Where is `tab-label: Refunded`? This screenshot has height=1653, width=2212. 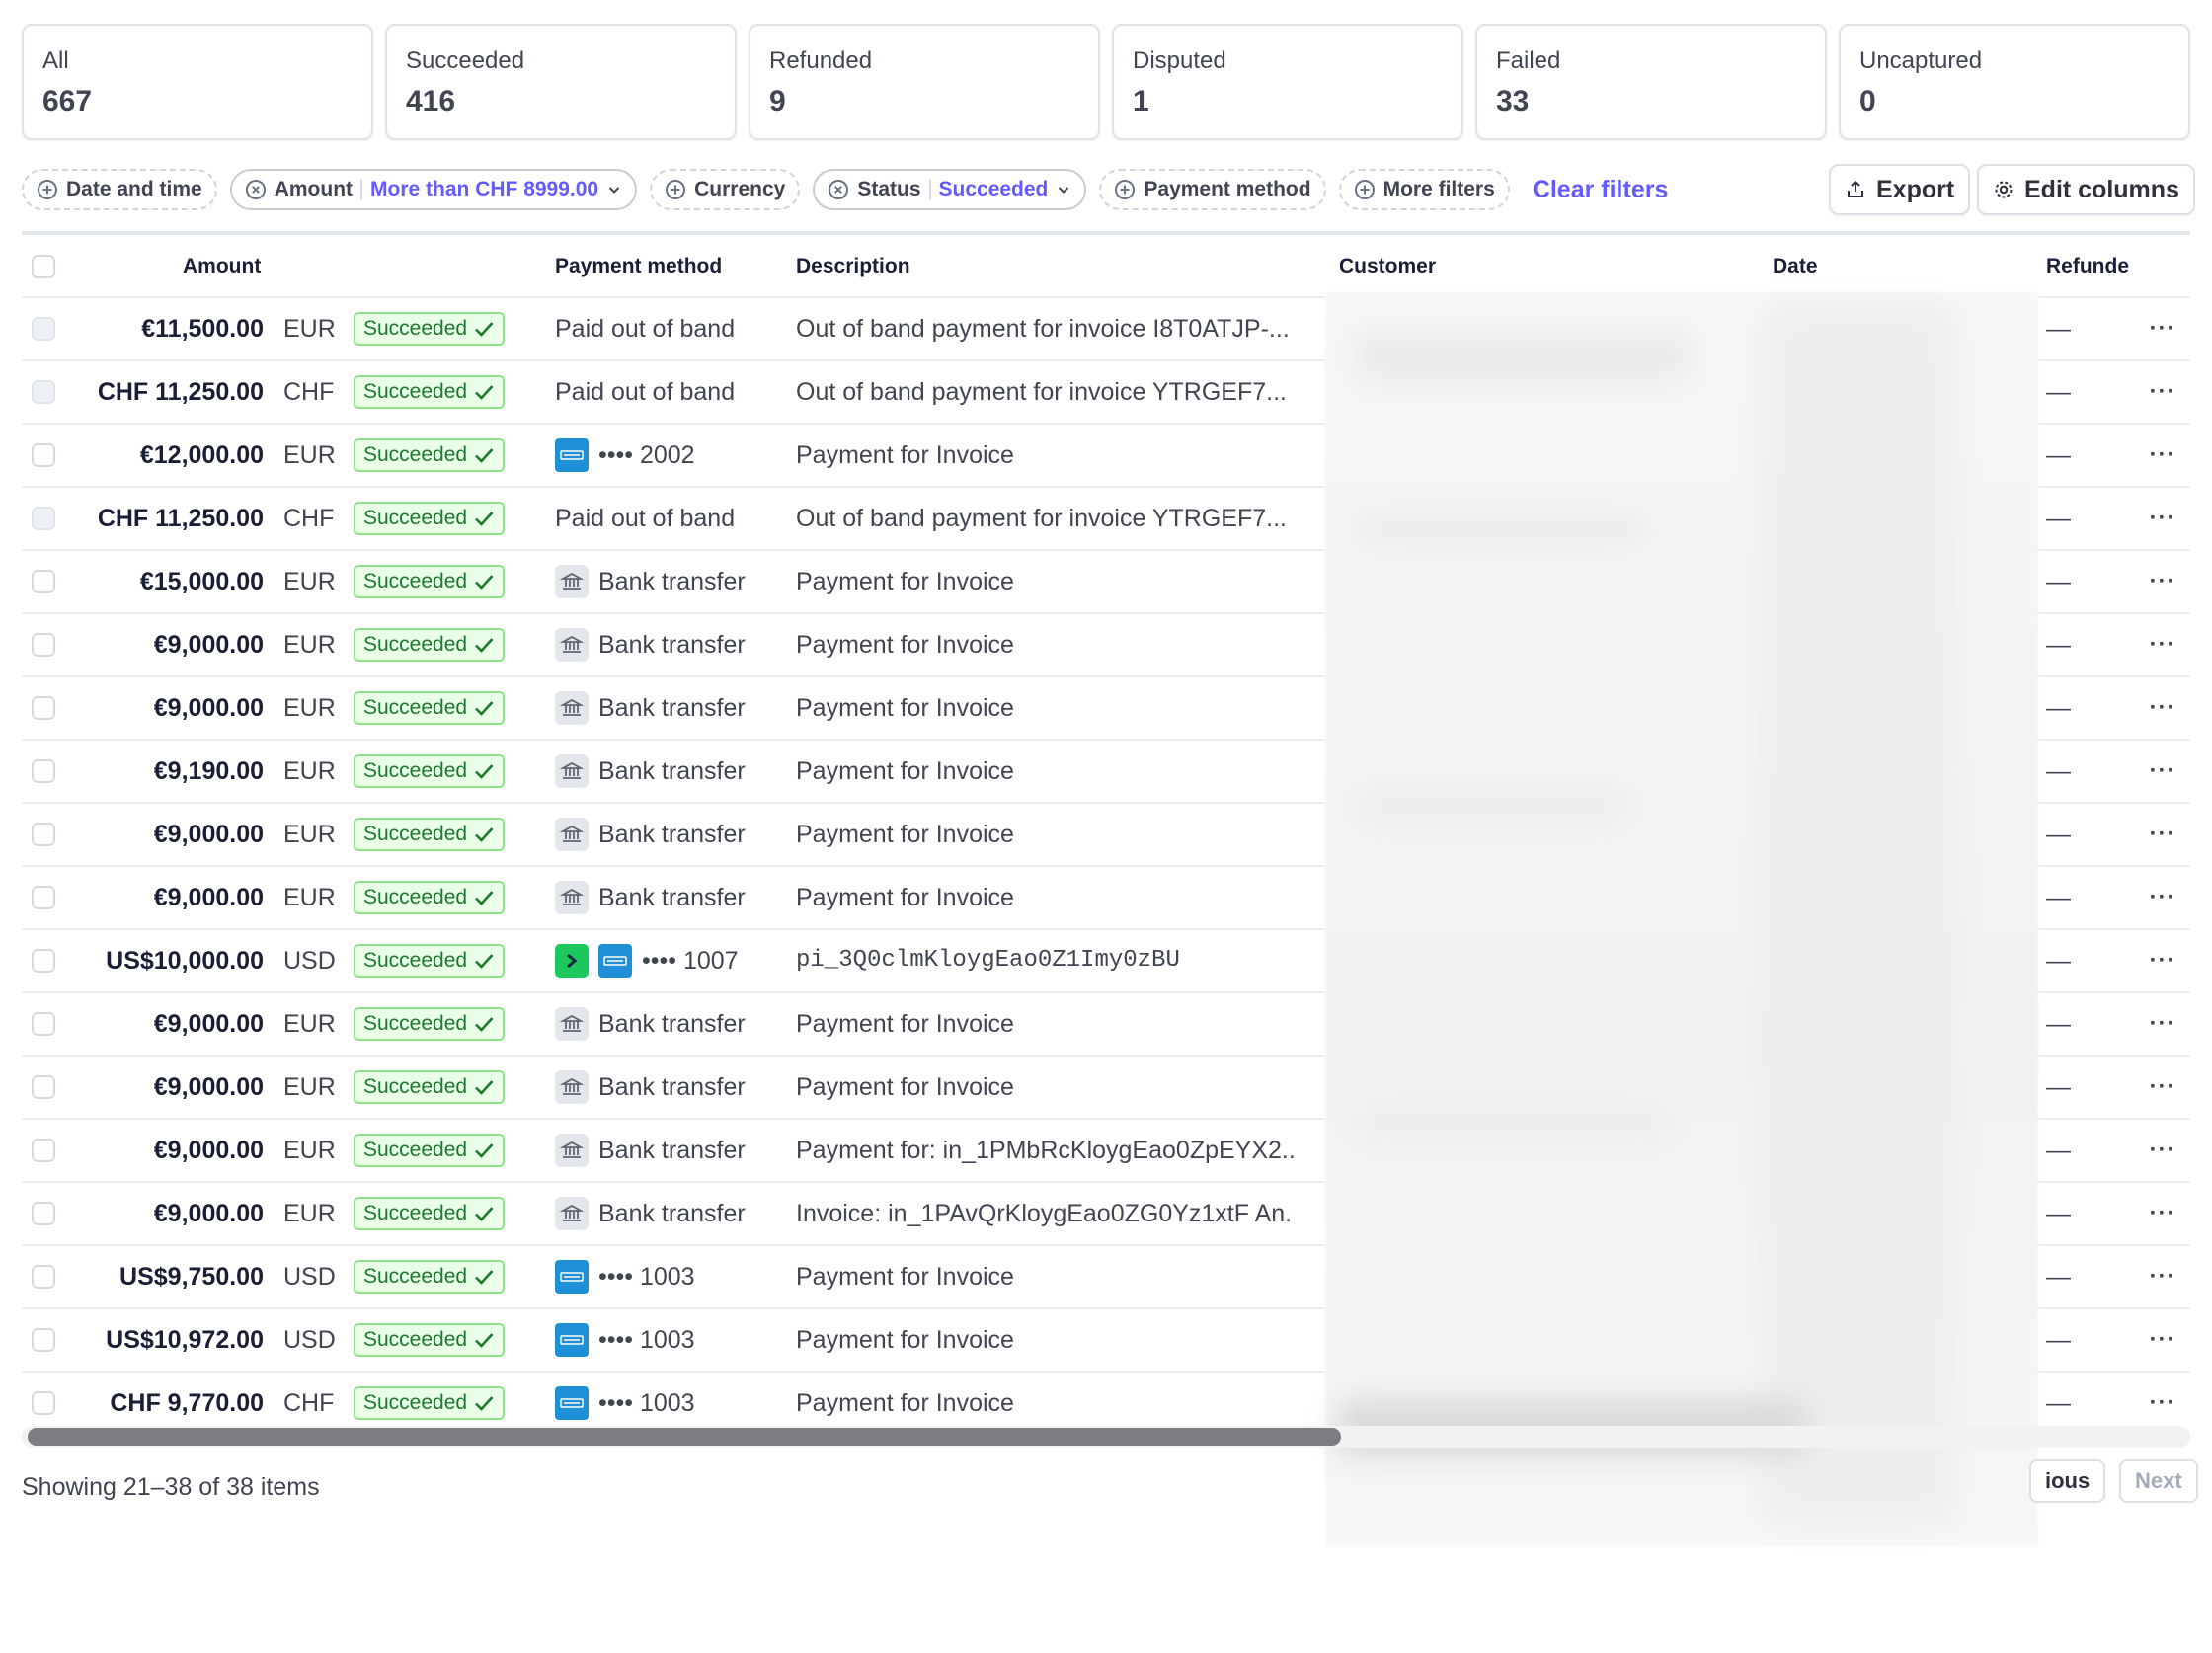 tab-label: Refunded is located at coordinates (821, 60).